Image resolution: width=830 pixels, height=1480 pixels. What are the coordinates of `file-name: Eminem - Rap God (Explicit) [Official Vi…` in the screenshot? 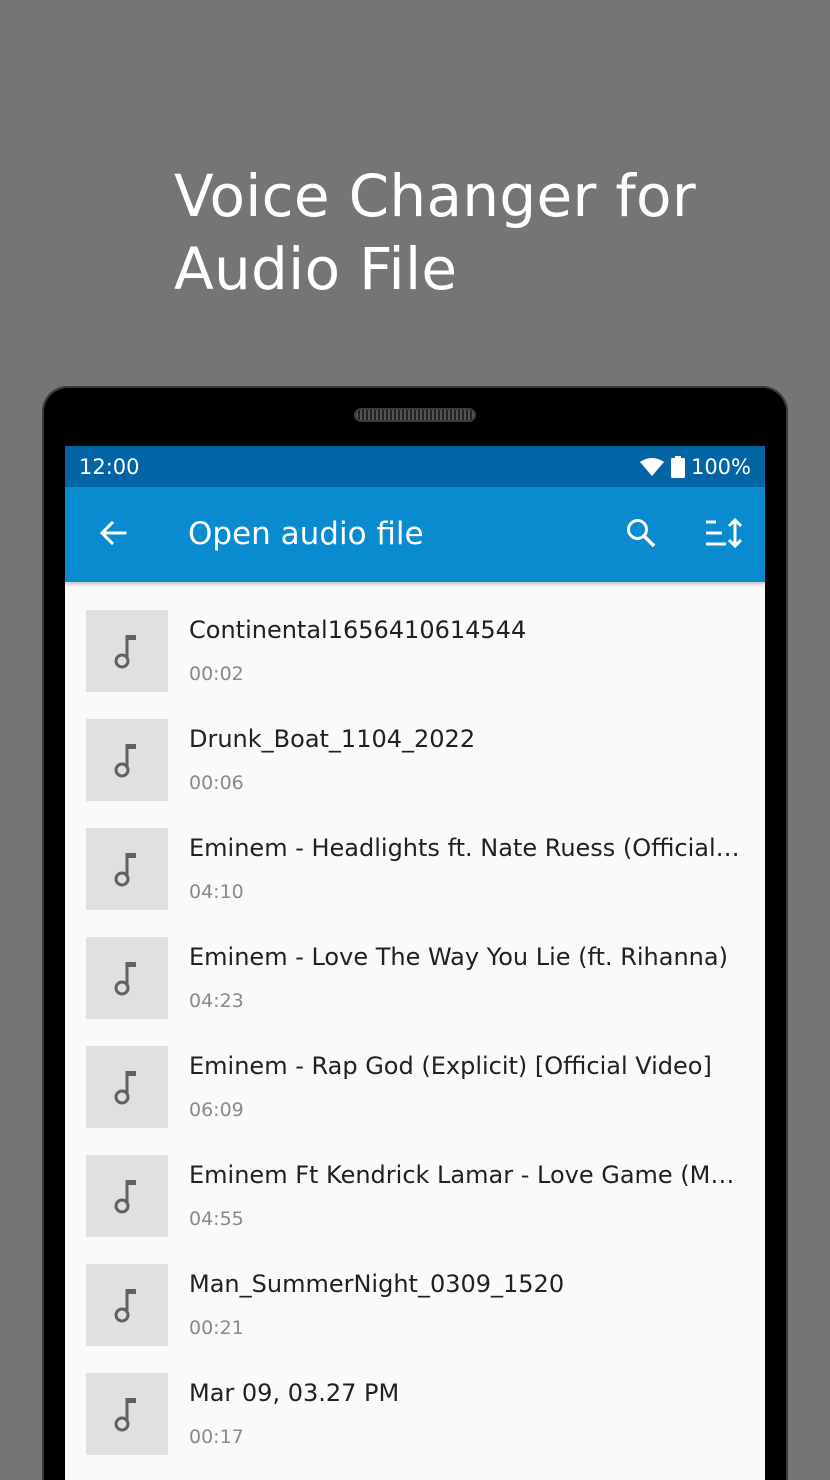 It's located at (450, 1066).